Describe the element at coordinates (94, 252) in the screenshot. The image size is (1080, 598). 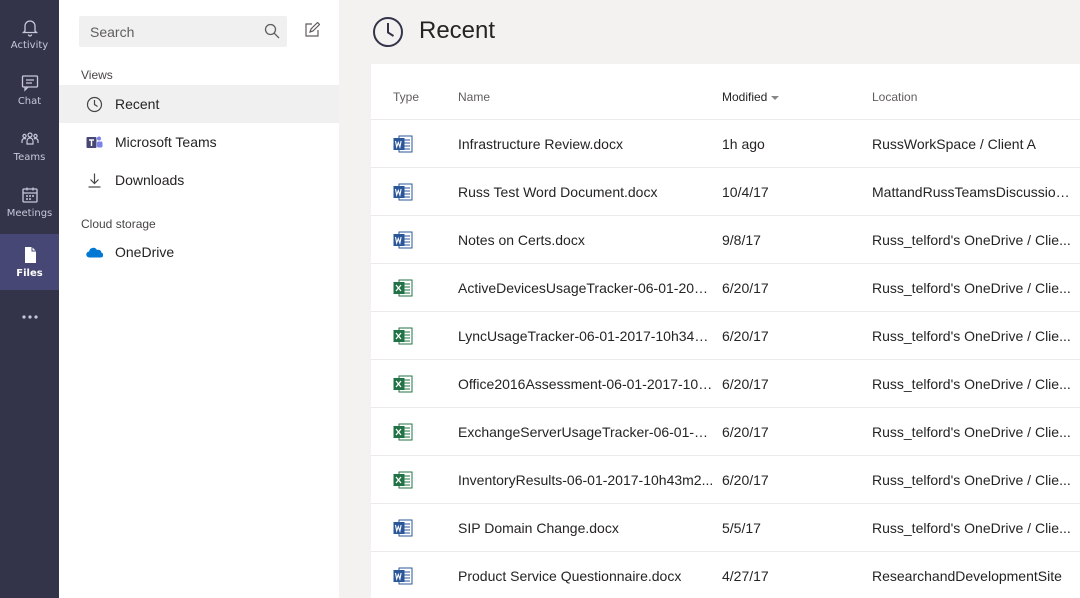
I see `onedrive-icon` at that location.